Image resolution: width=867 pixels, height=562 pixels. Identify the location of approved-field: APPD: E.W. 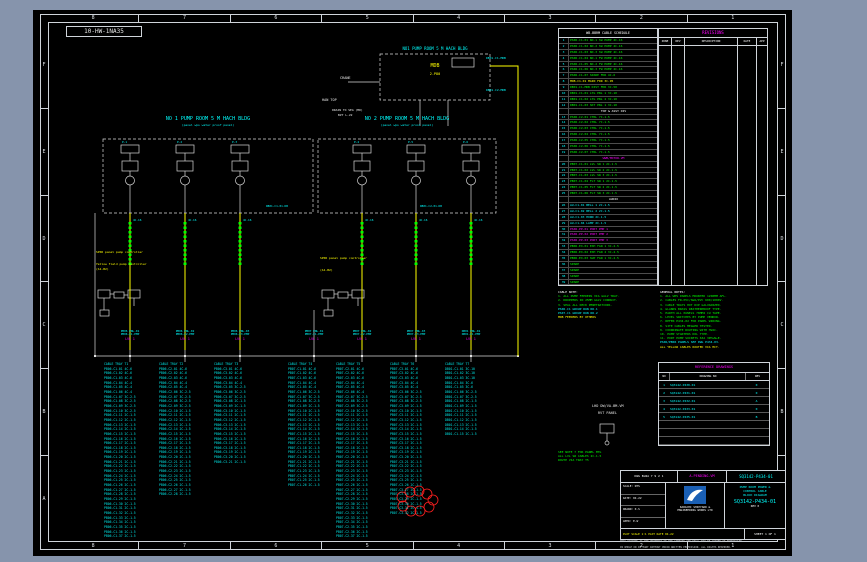
(631, 520).